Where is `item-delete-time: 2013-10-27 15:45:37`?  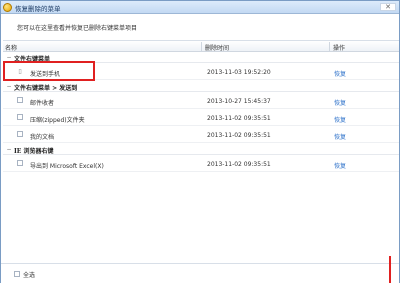
item-delete-time: 2013-10-27 15:45:37 is located at coordinates (239, 101).